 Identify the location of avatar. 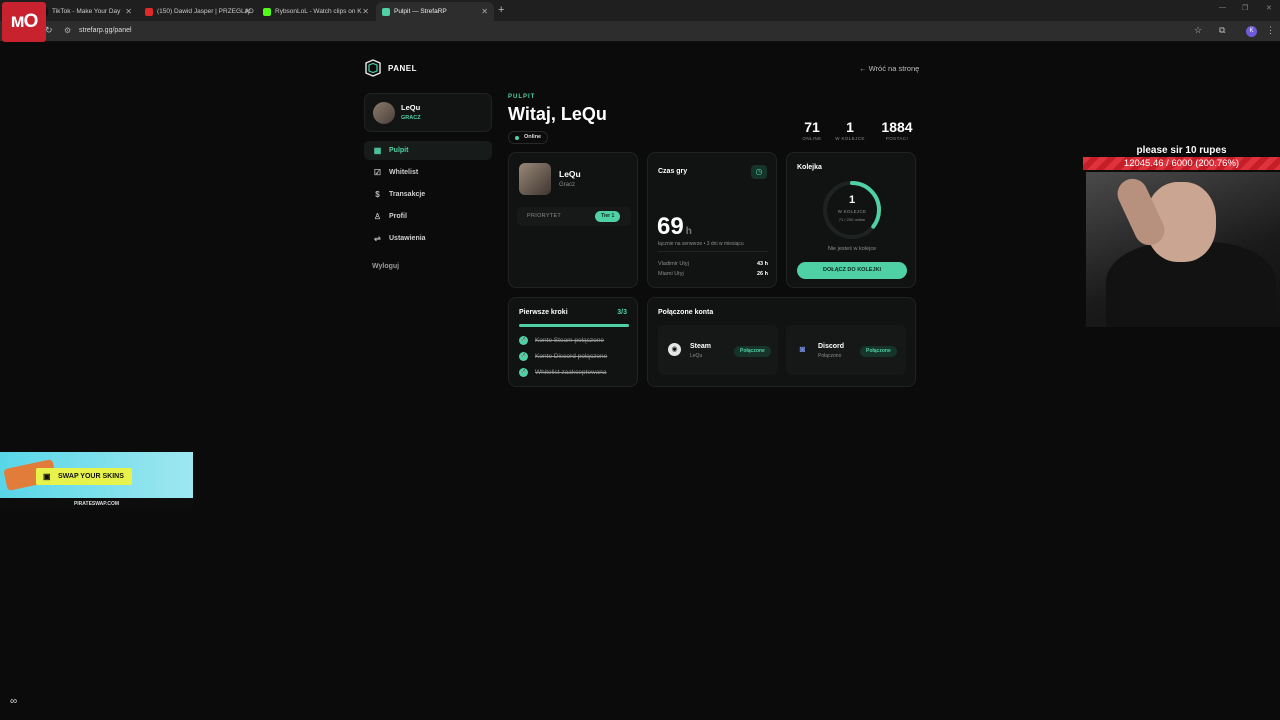
(535, 179).